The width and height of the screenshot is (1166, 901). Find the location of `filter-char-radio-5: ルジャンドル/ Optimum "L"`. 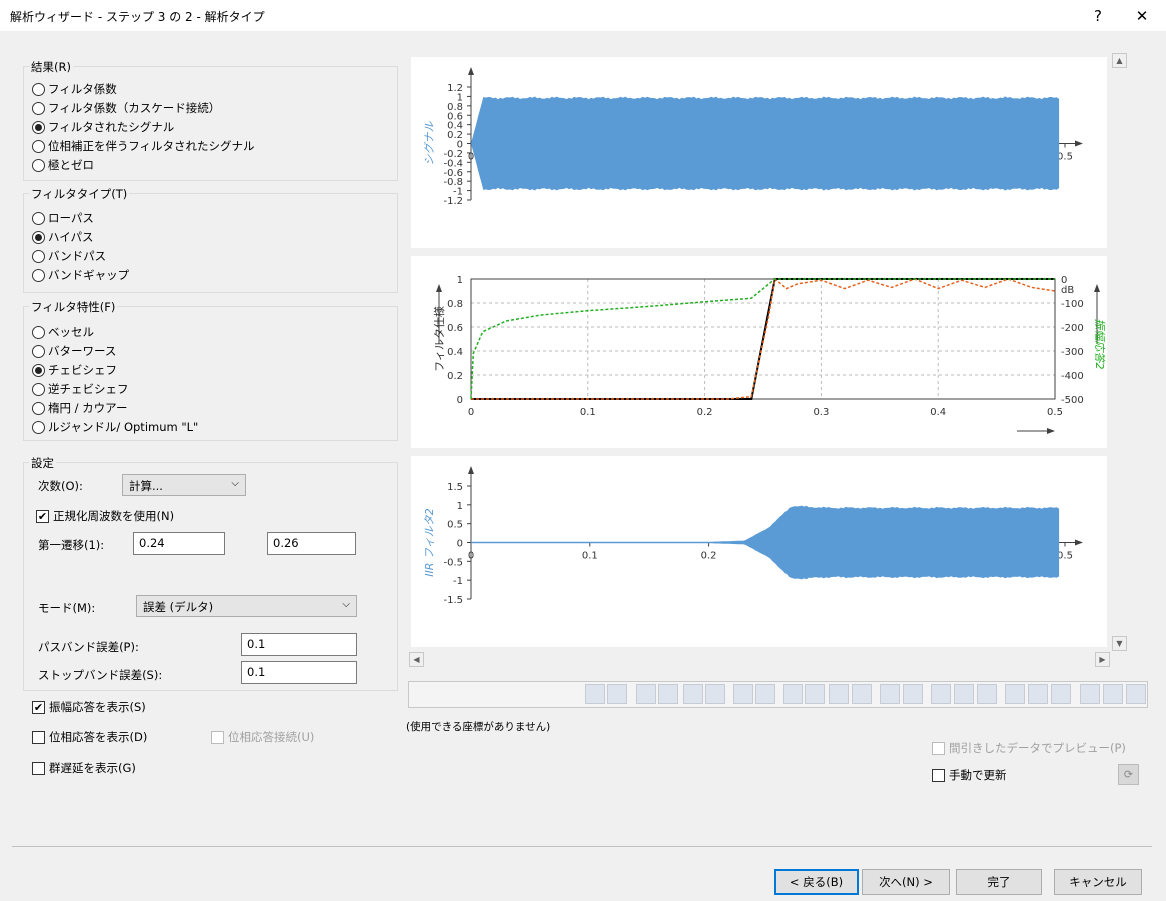

filter-char-radio-5: ルジャンドル/ Optimum "L" is located at coordinates (115, 427).